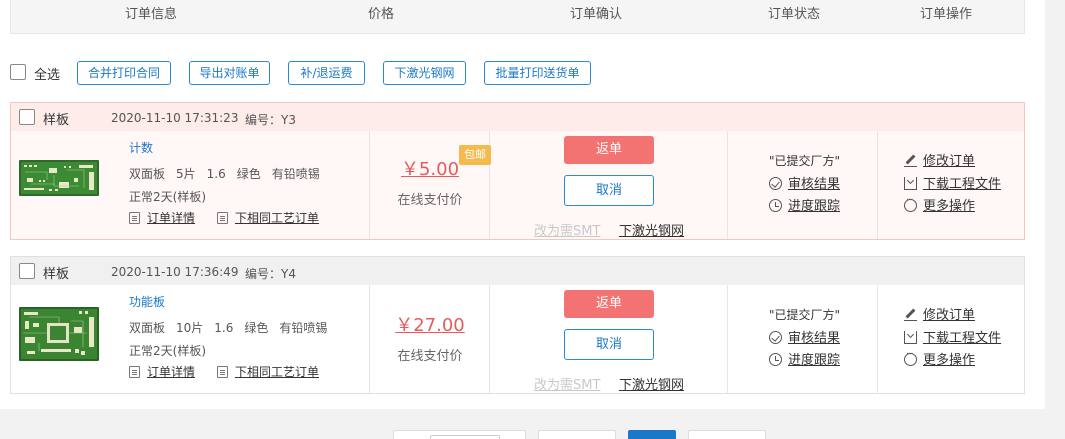  I want to click on download-icon, so click(910, 337).